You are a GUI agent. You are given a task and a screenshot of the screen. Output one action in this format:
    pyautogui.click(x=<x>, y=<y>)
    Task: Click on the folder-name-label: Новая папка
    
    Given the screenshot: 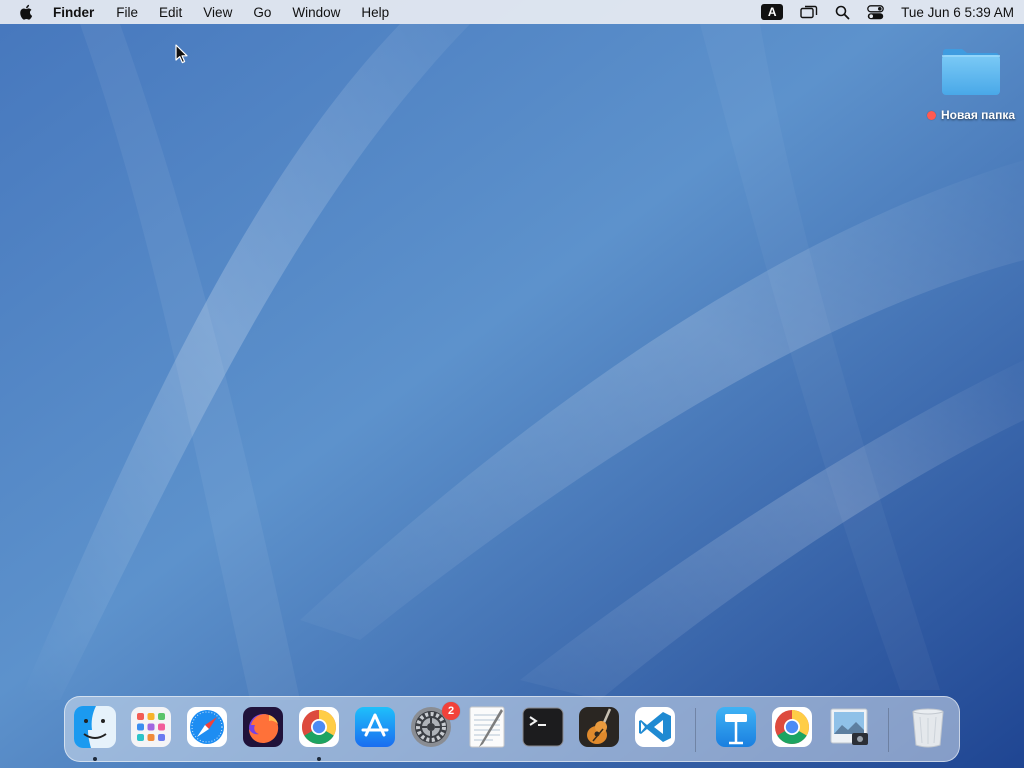 What is the action you would take?
    pyautogui.click(x=971, y=115)
    